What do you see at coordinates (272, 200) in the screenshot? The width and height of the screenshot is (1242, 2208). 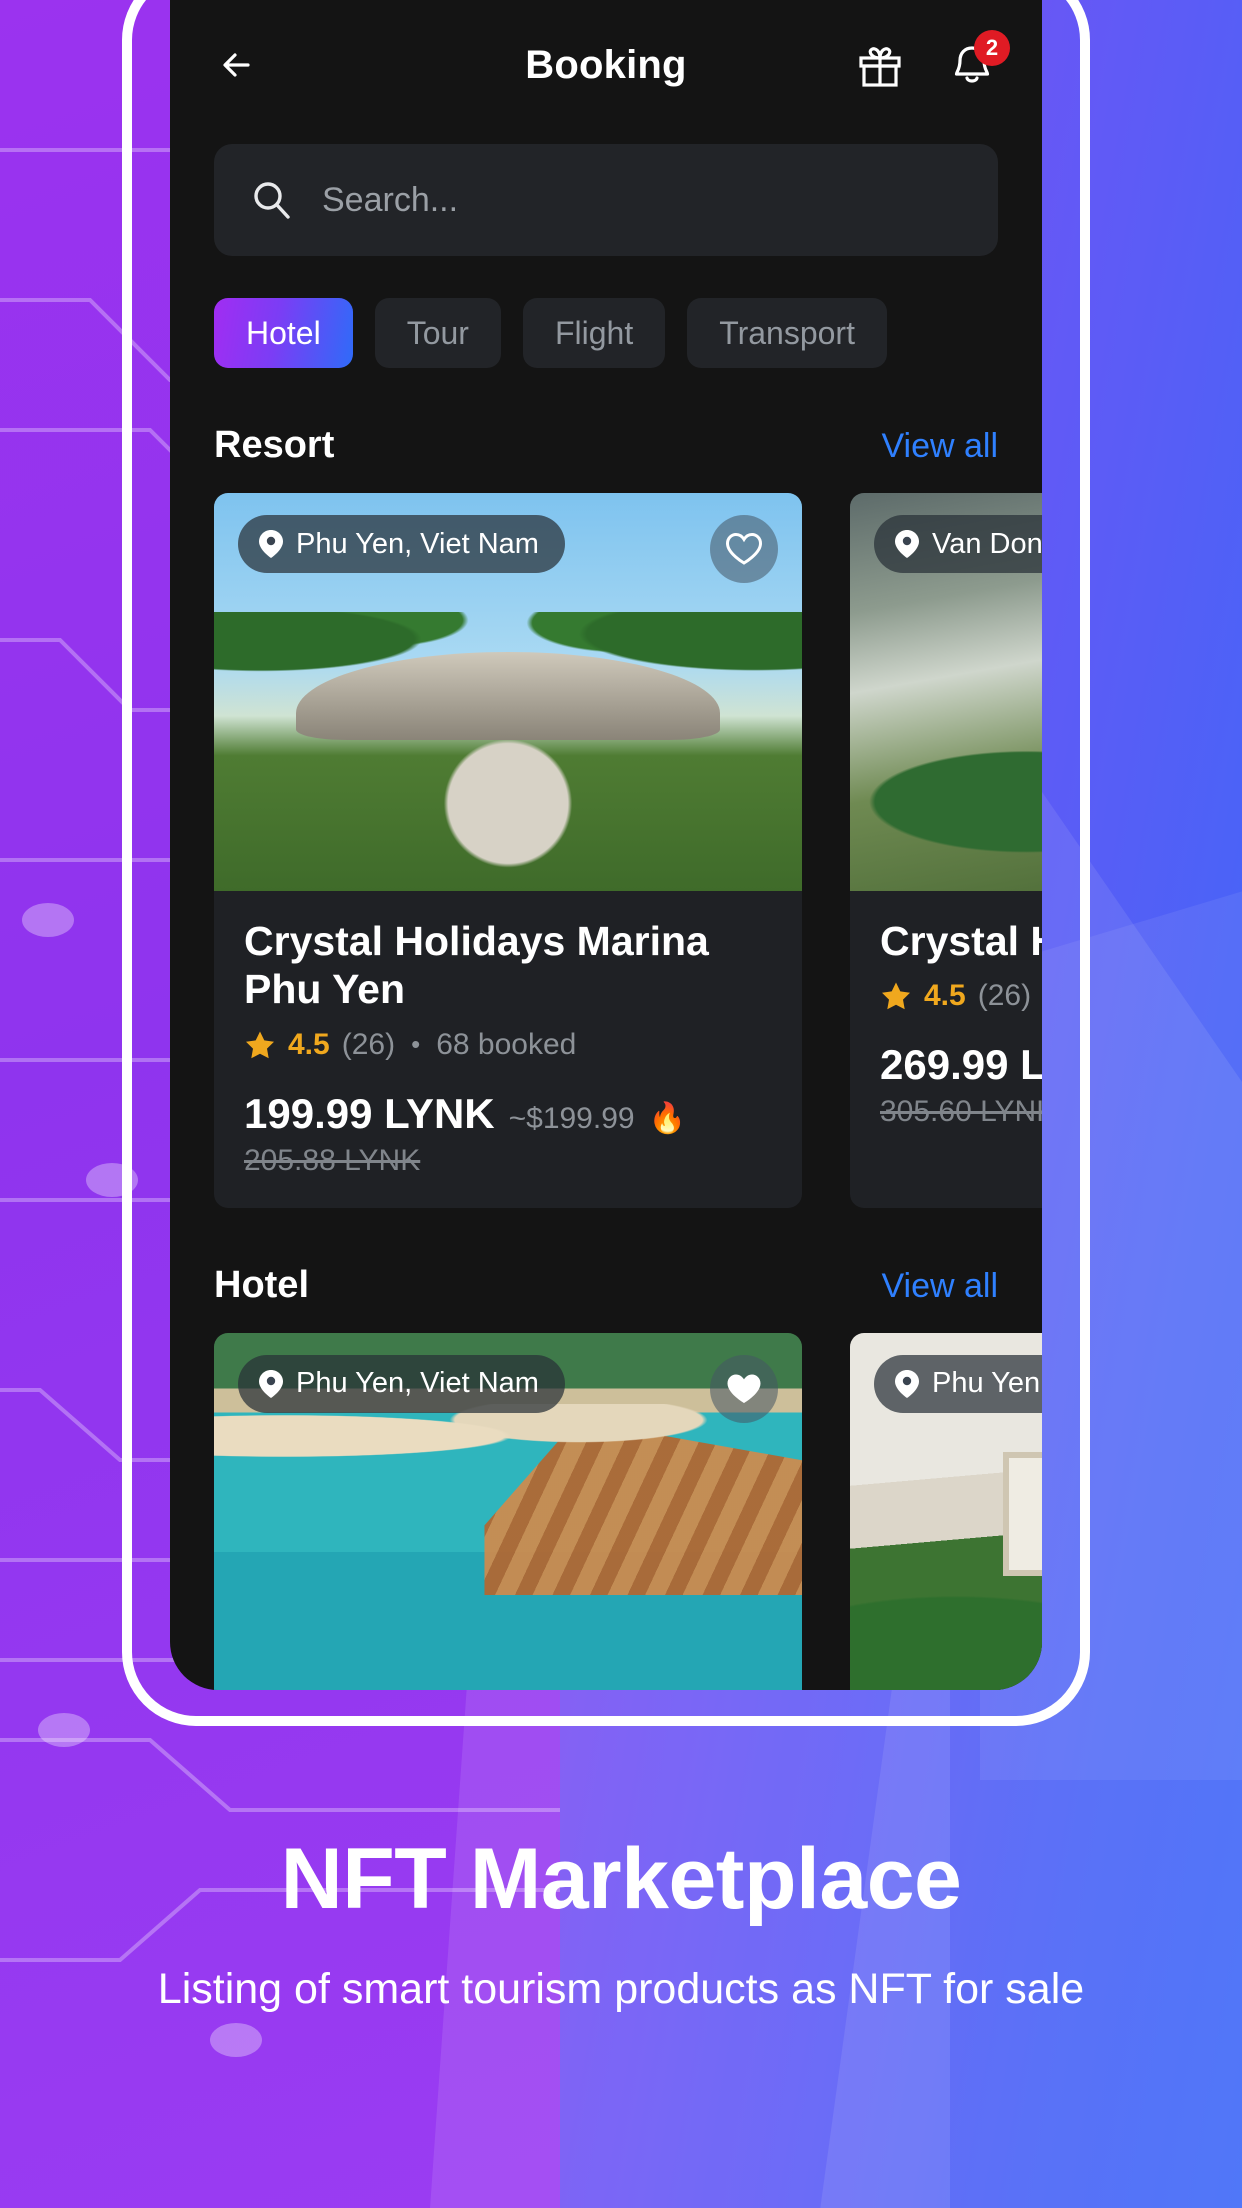 I see `search-icon` at bounding box center [272, 200].